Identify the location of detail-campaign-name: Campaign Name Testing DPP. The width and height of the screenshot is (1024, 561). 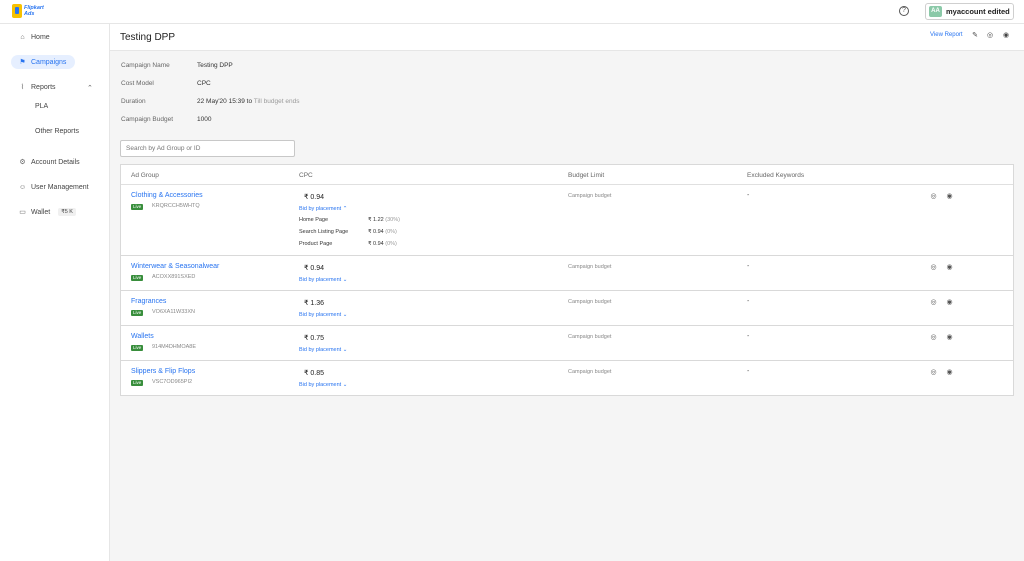
(177, 65).